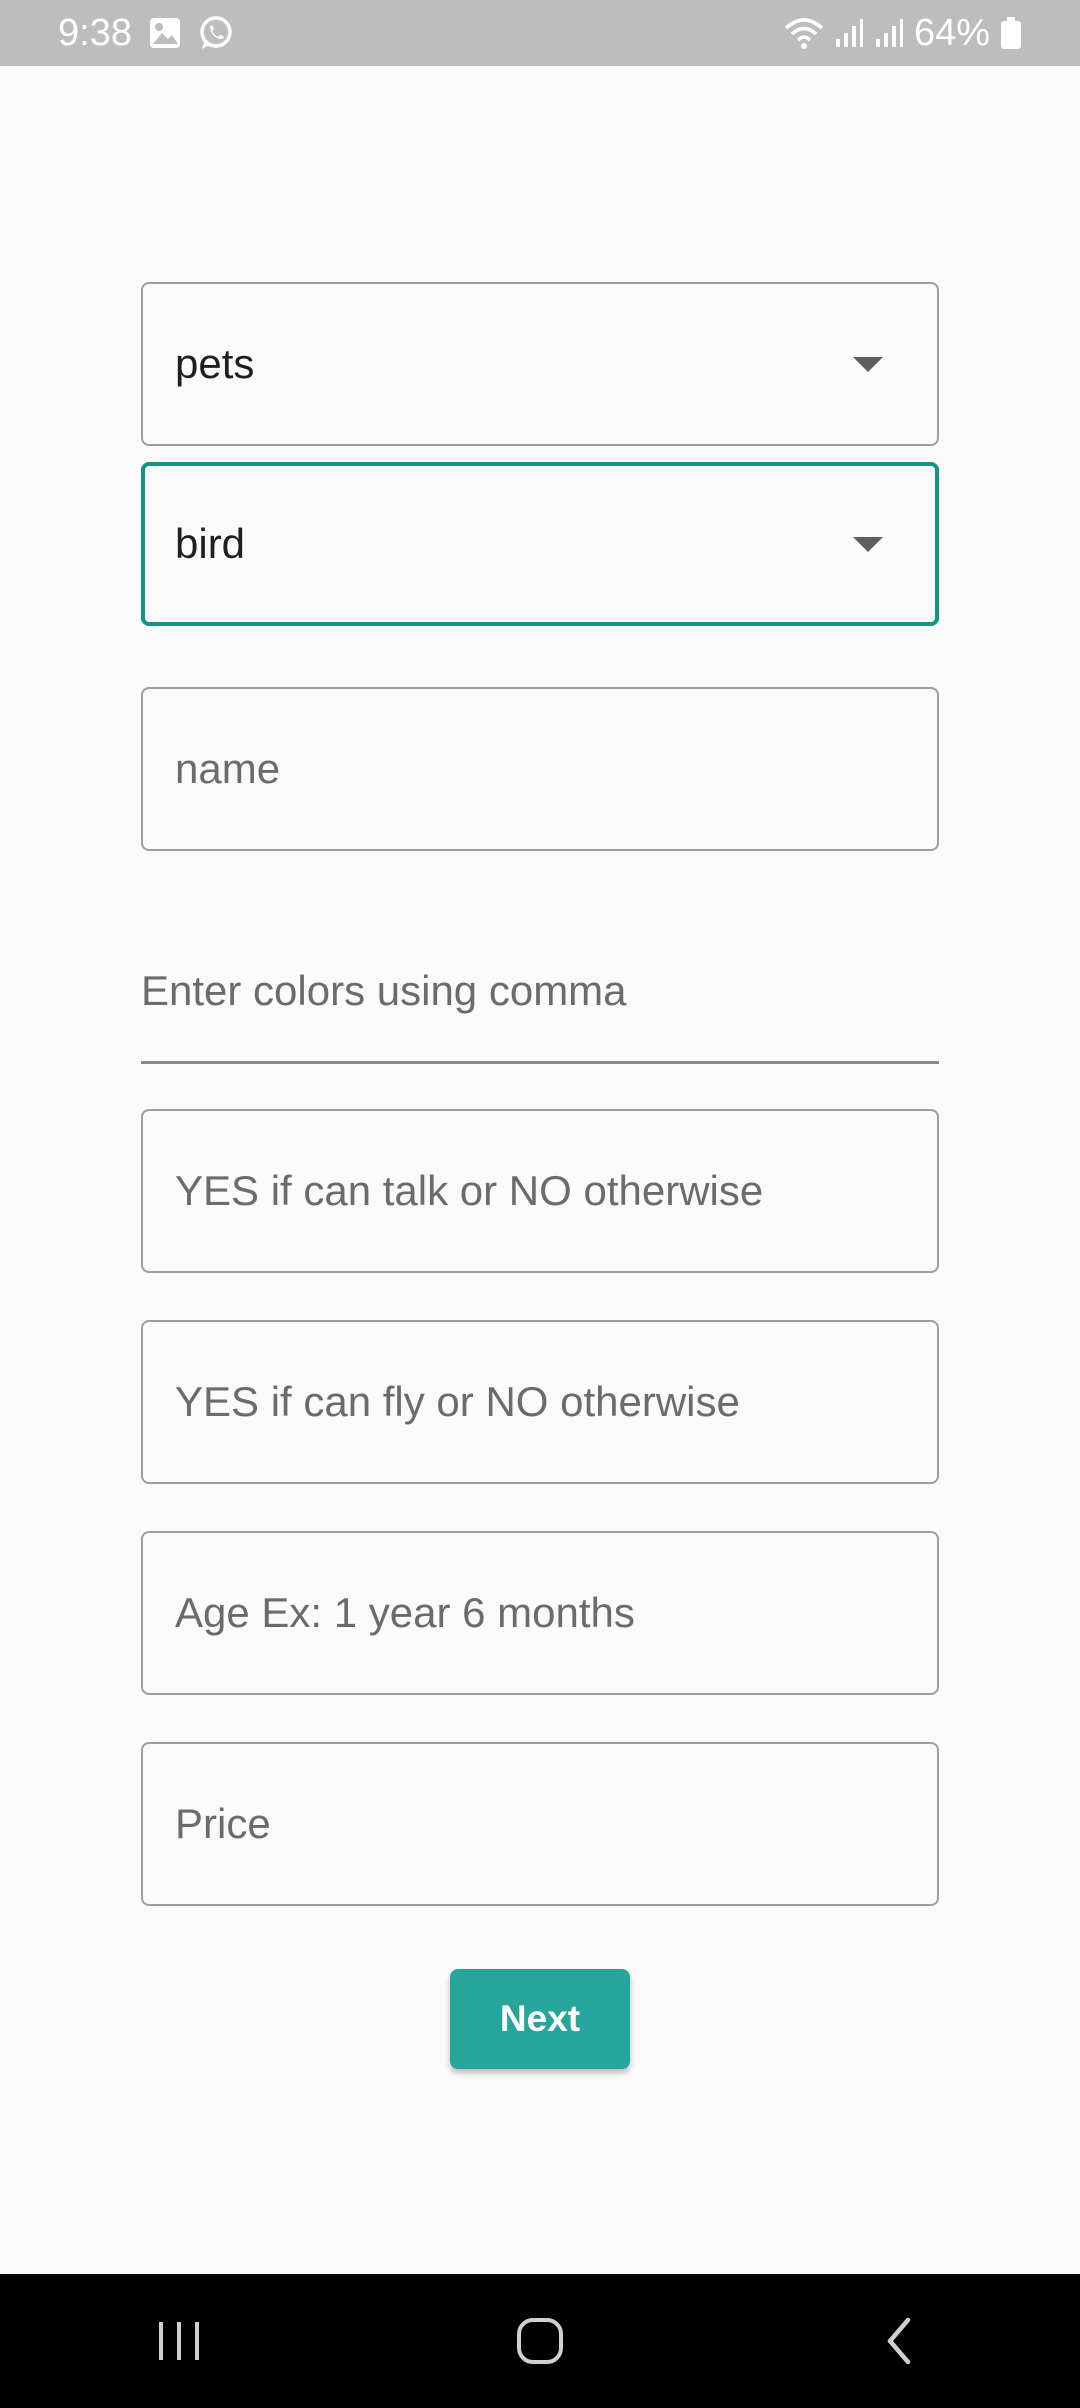  Describe the element at coordinates (384, 990) in the screenshot. I see `colors-input-placeholder: Enter colors using comma` at that location.